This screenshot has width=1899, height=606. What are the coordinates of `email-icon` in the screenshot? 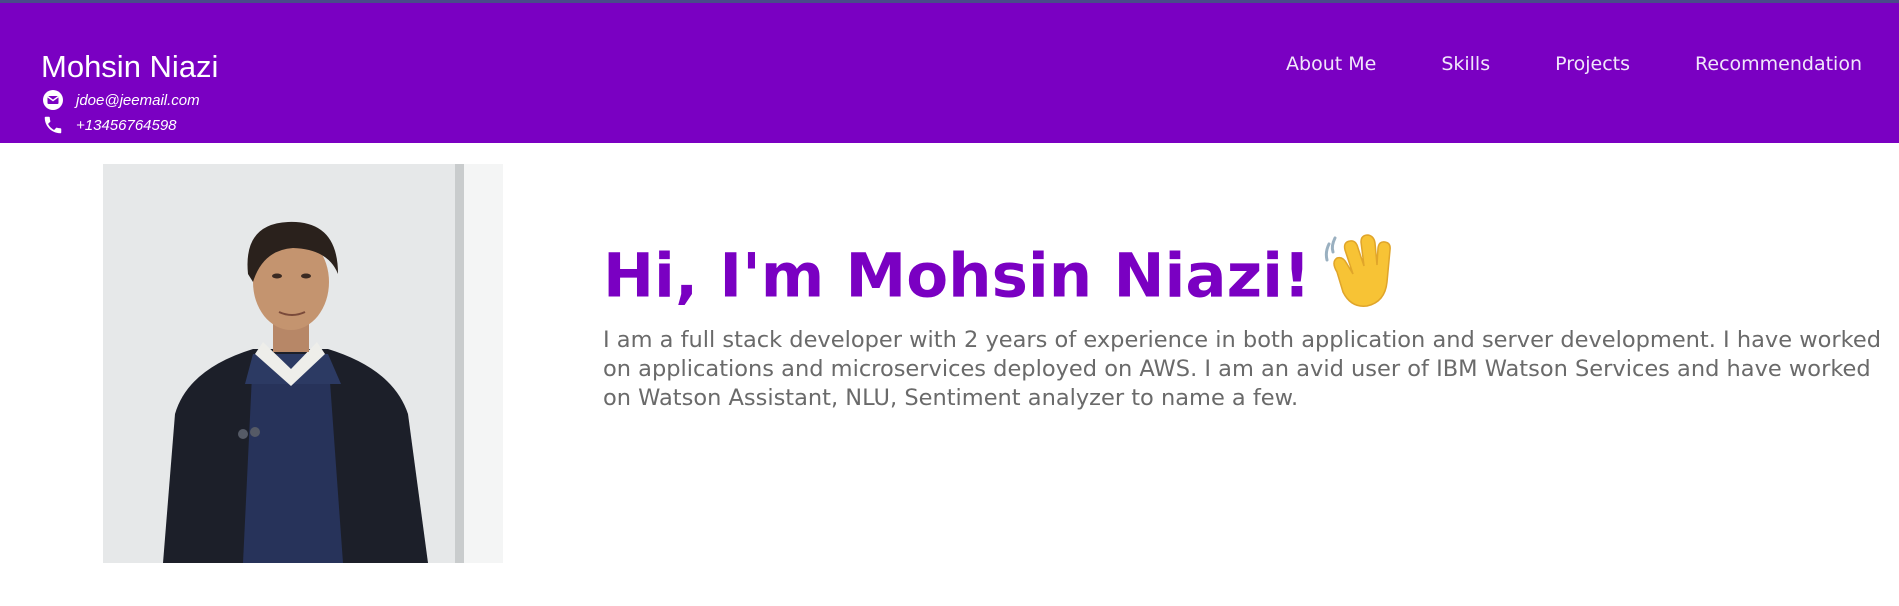 It's located at (53, 100).